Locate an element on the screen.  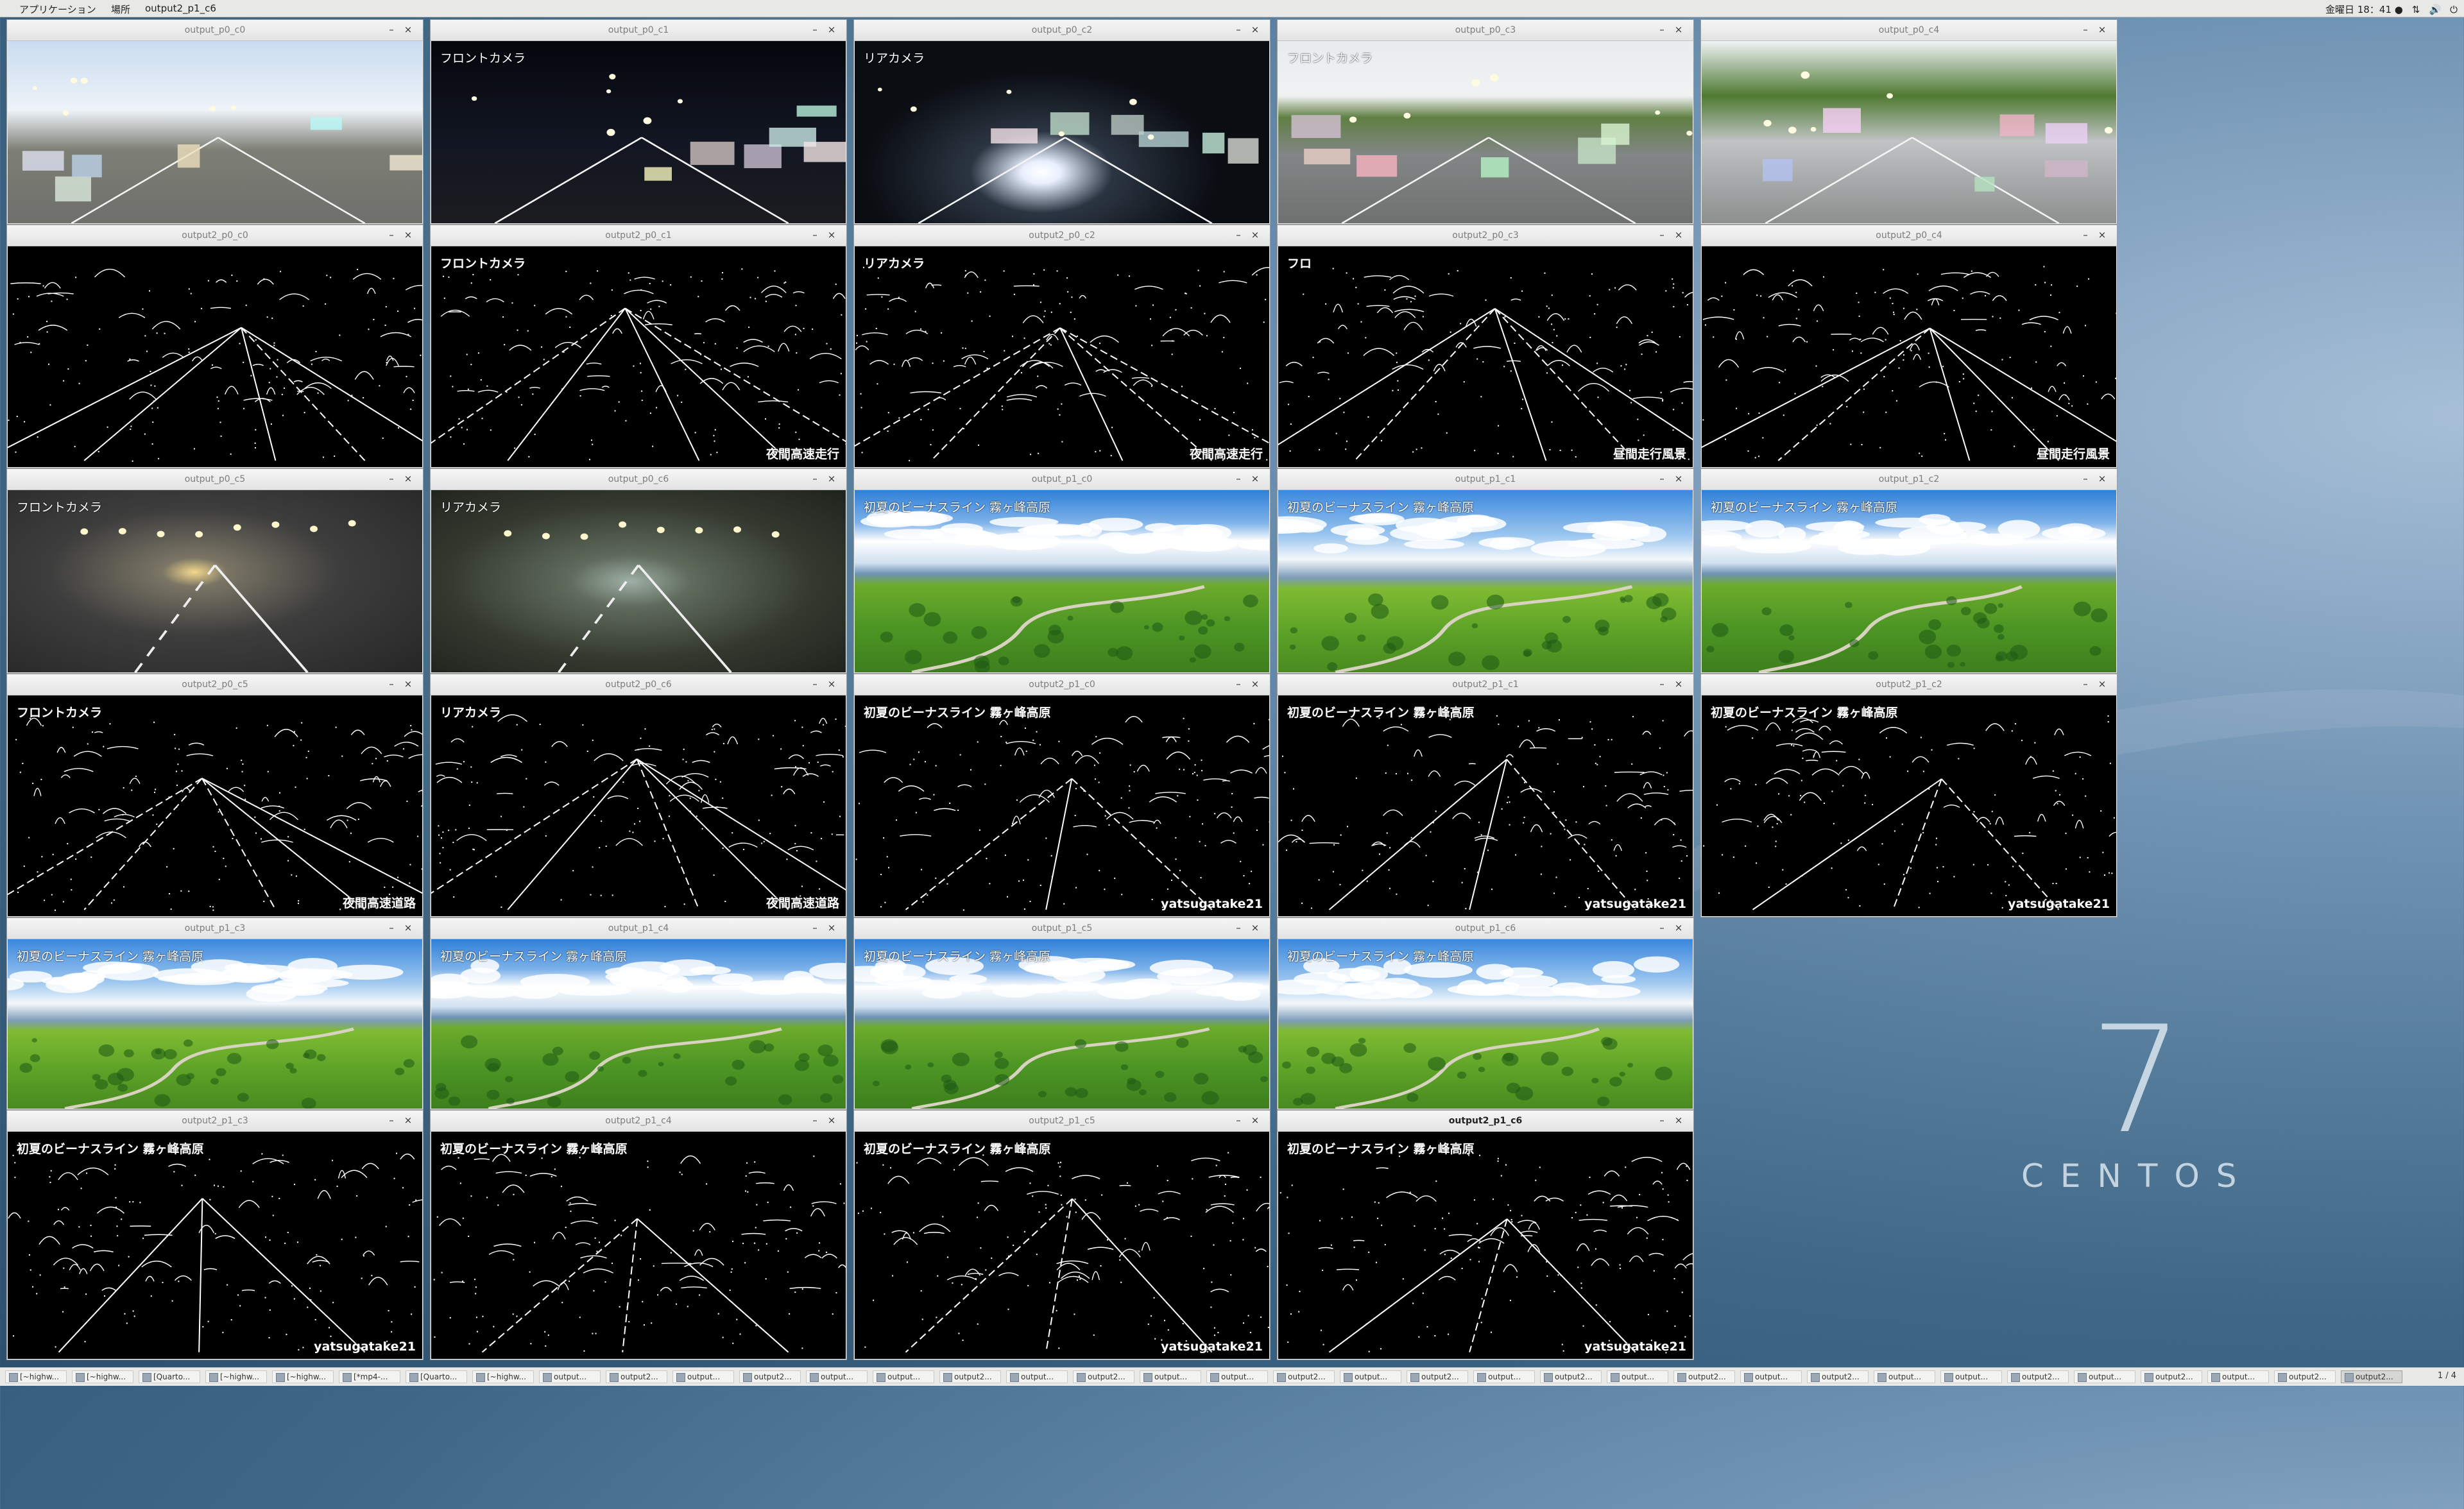
power-icon: ⏻ is located at coordinates (2454, 9).